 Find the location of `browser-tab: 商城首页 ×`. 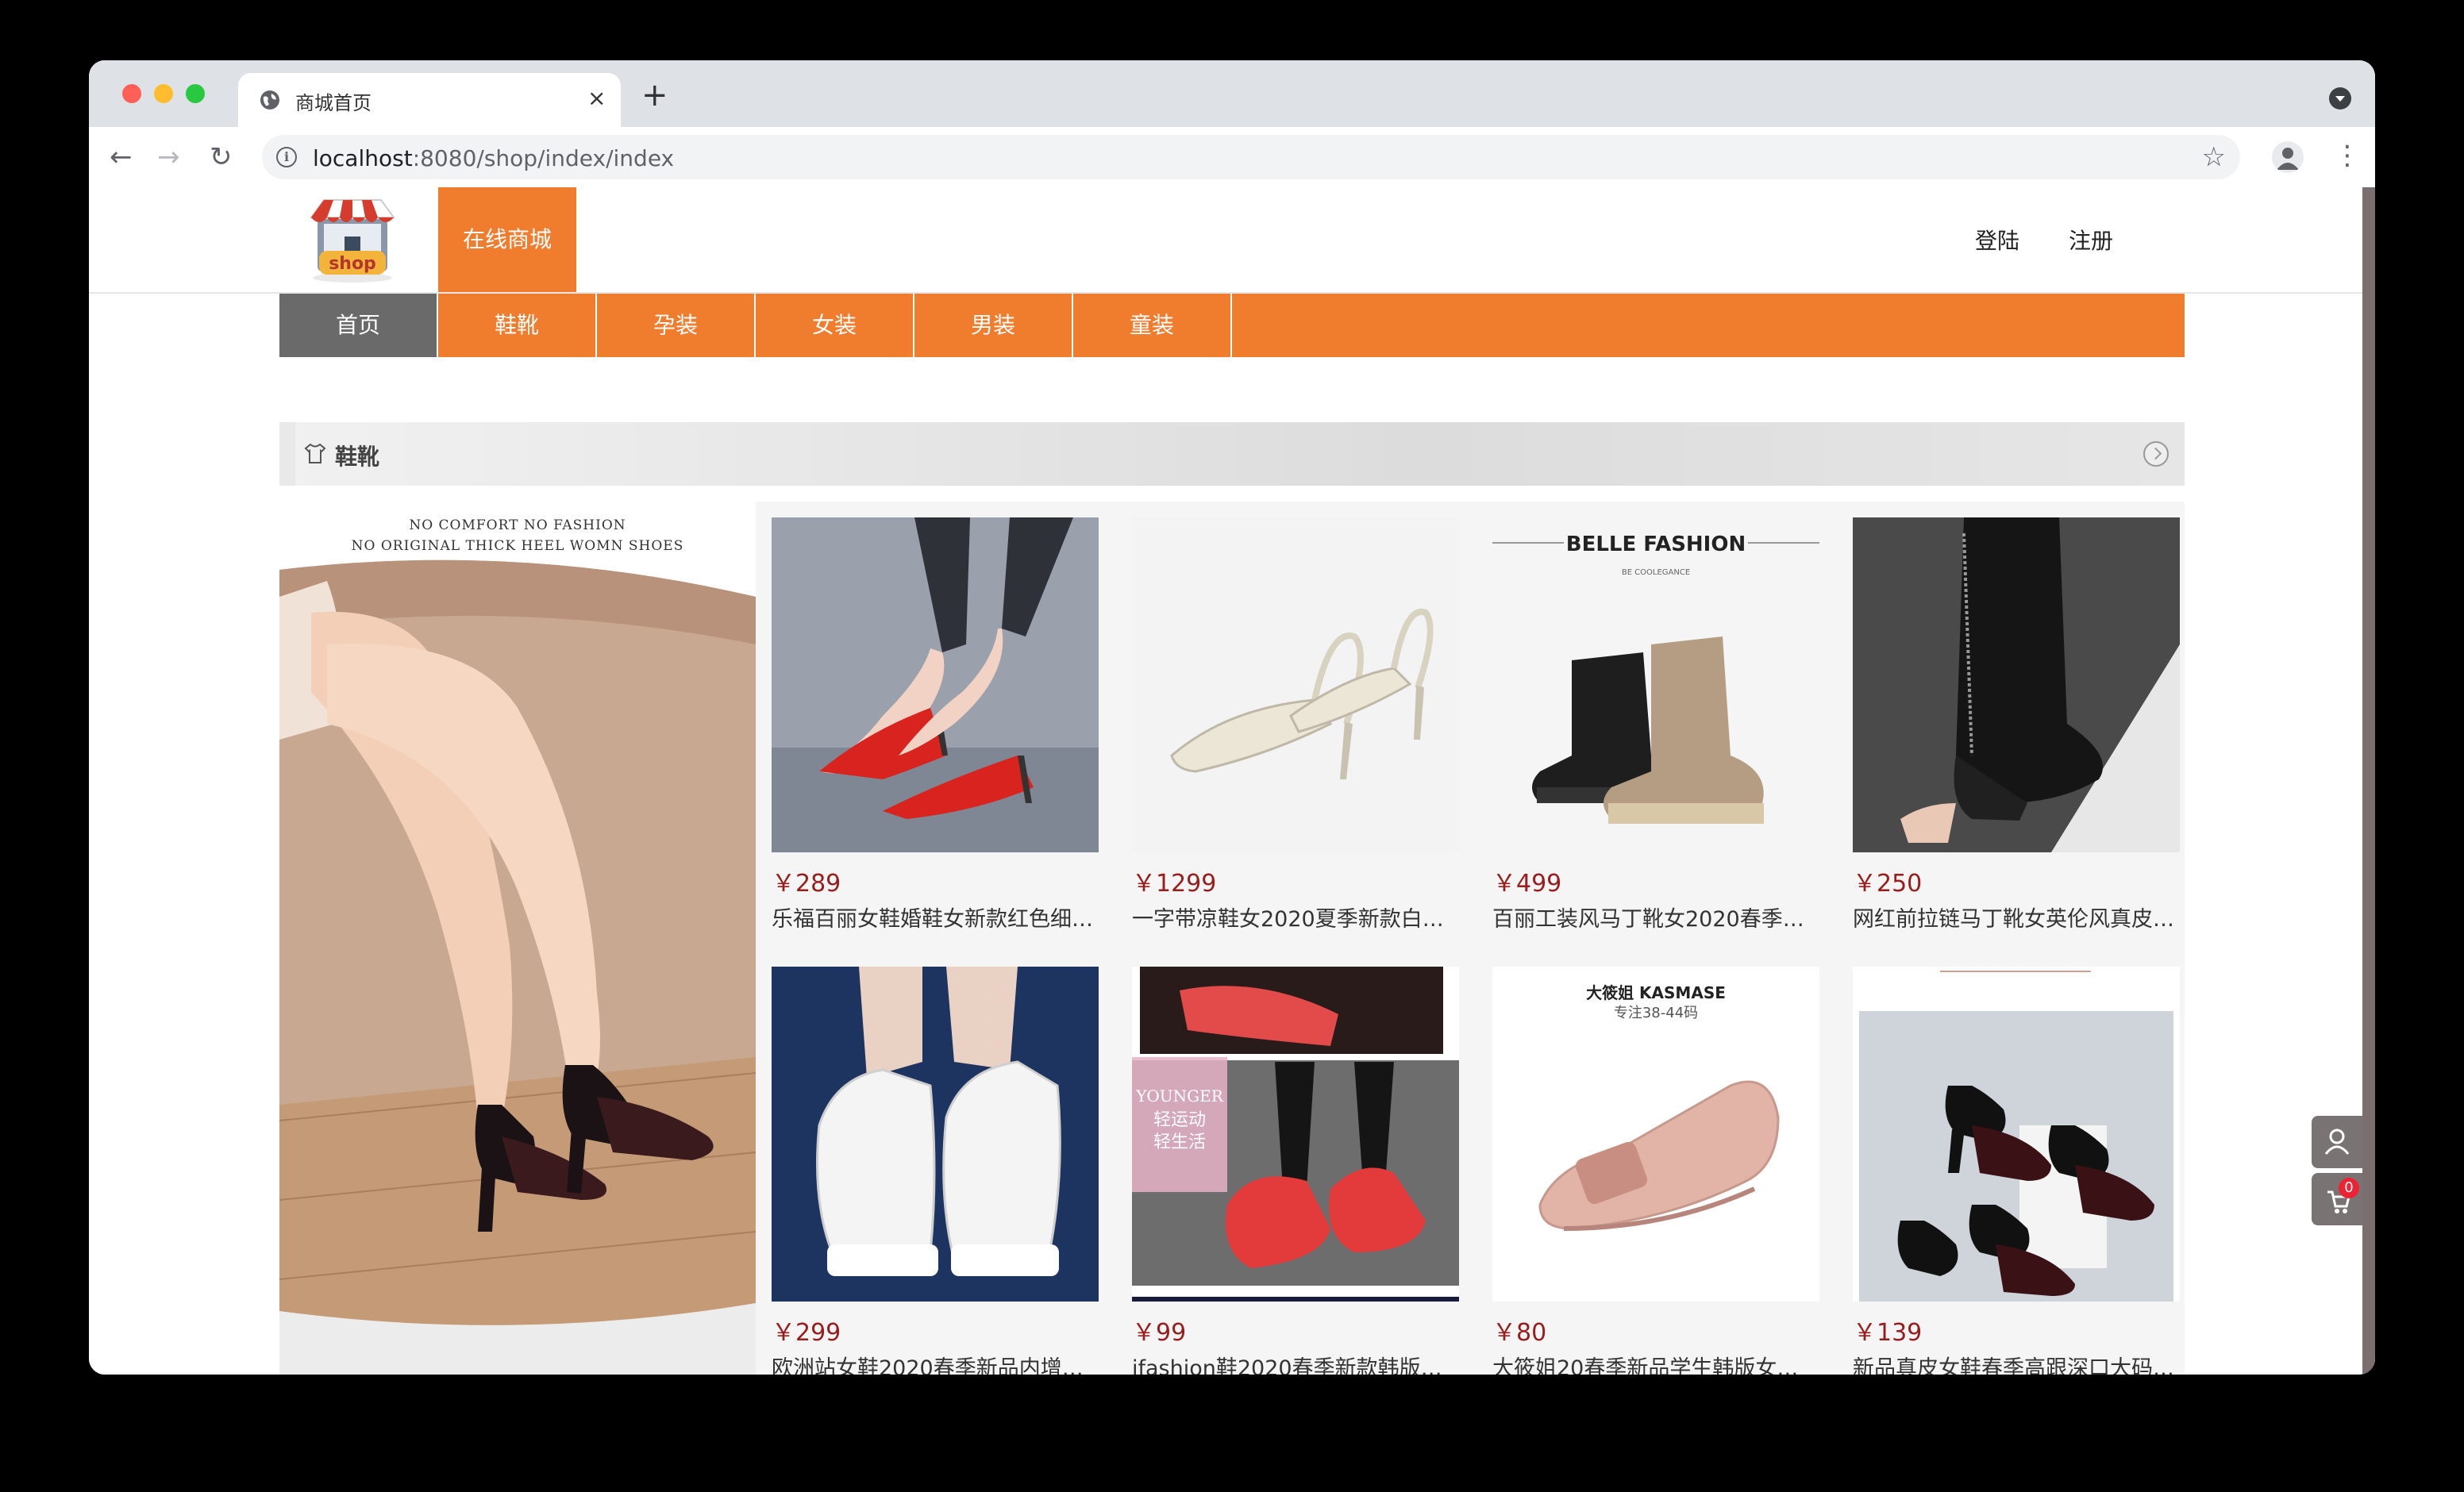

browser-tab: 商城首页 × is located at coordinates (429, 100).